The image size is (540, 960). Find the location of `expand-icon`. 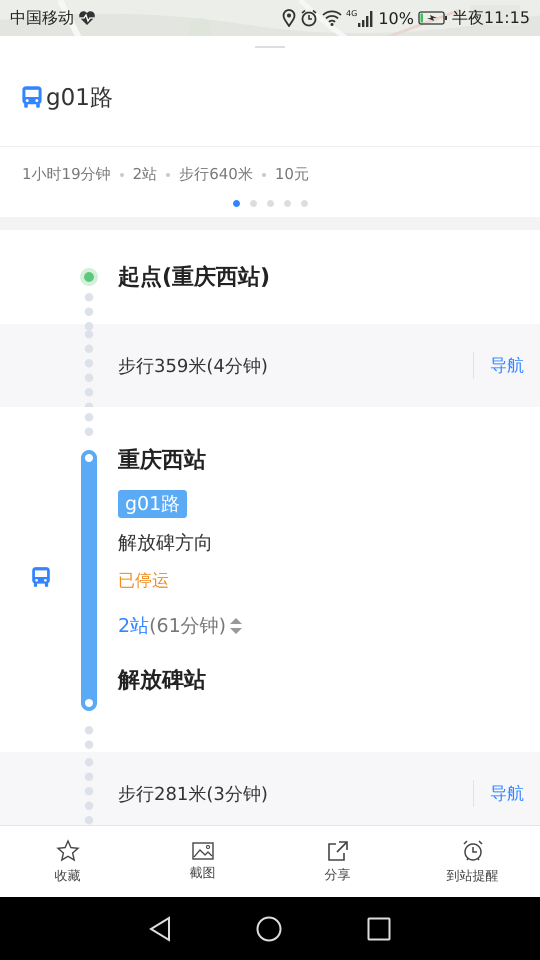

expand-icon is located at coordinates (236, 626).